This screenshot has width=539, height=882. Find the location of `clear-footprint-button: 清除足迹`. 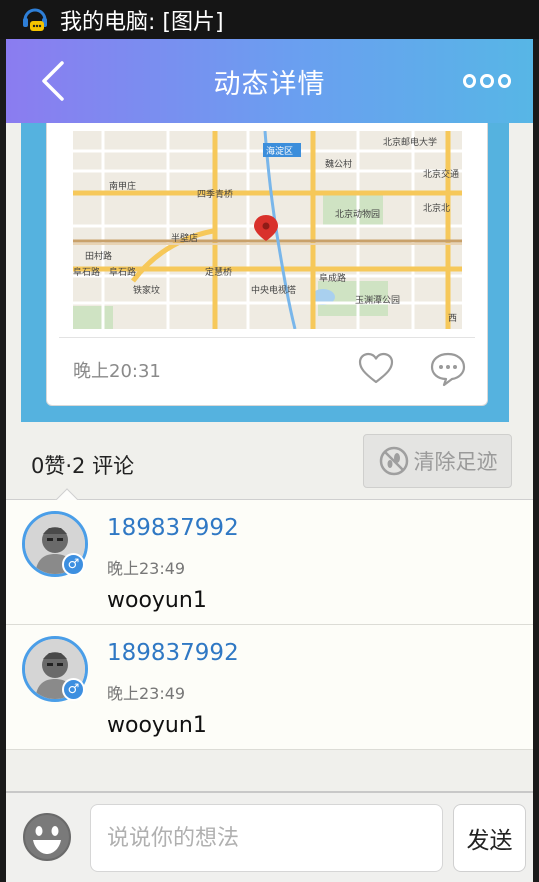

clear-footprint-button: 清除足迹 is located at coordinates (437, 461).